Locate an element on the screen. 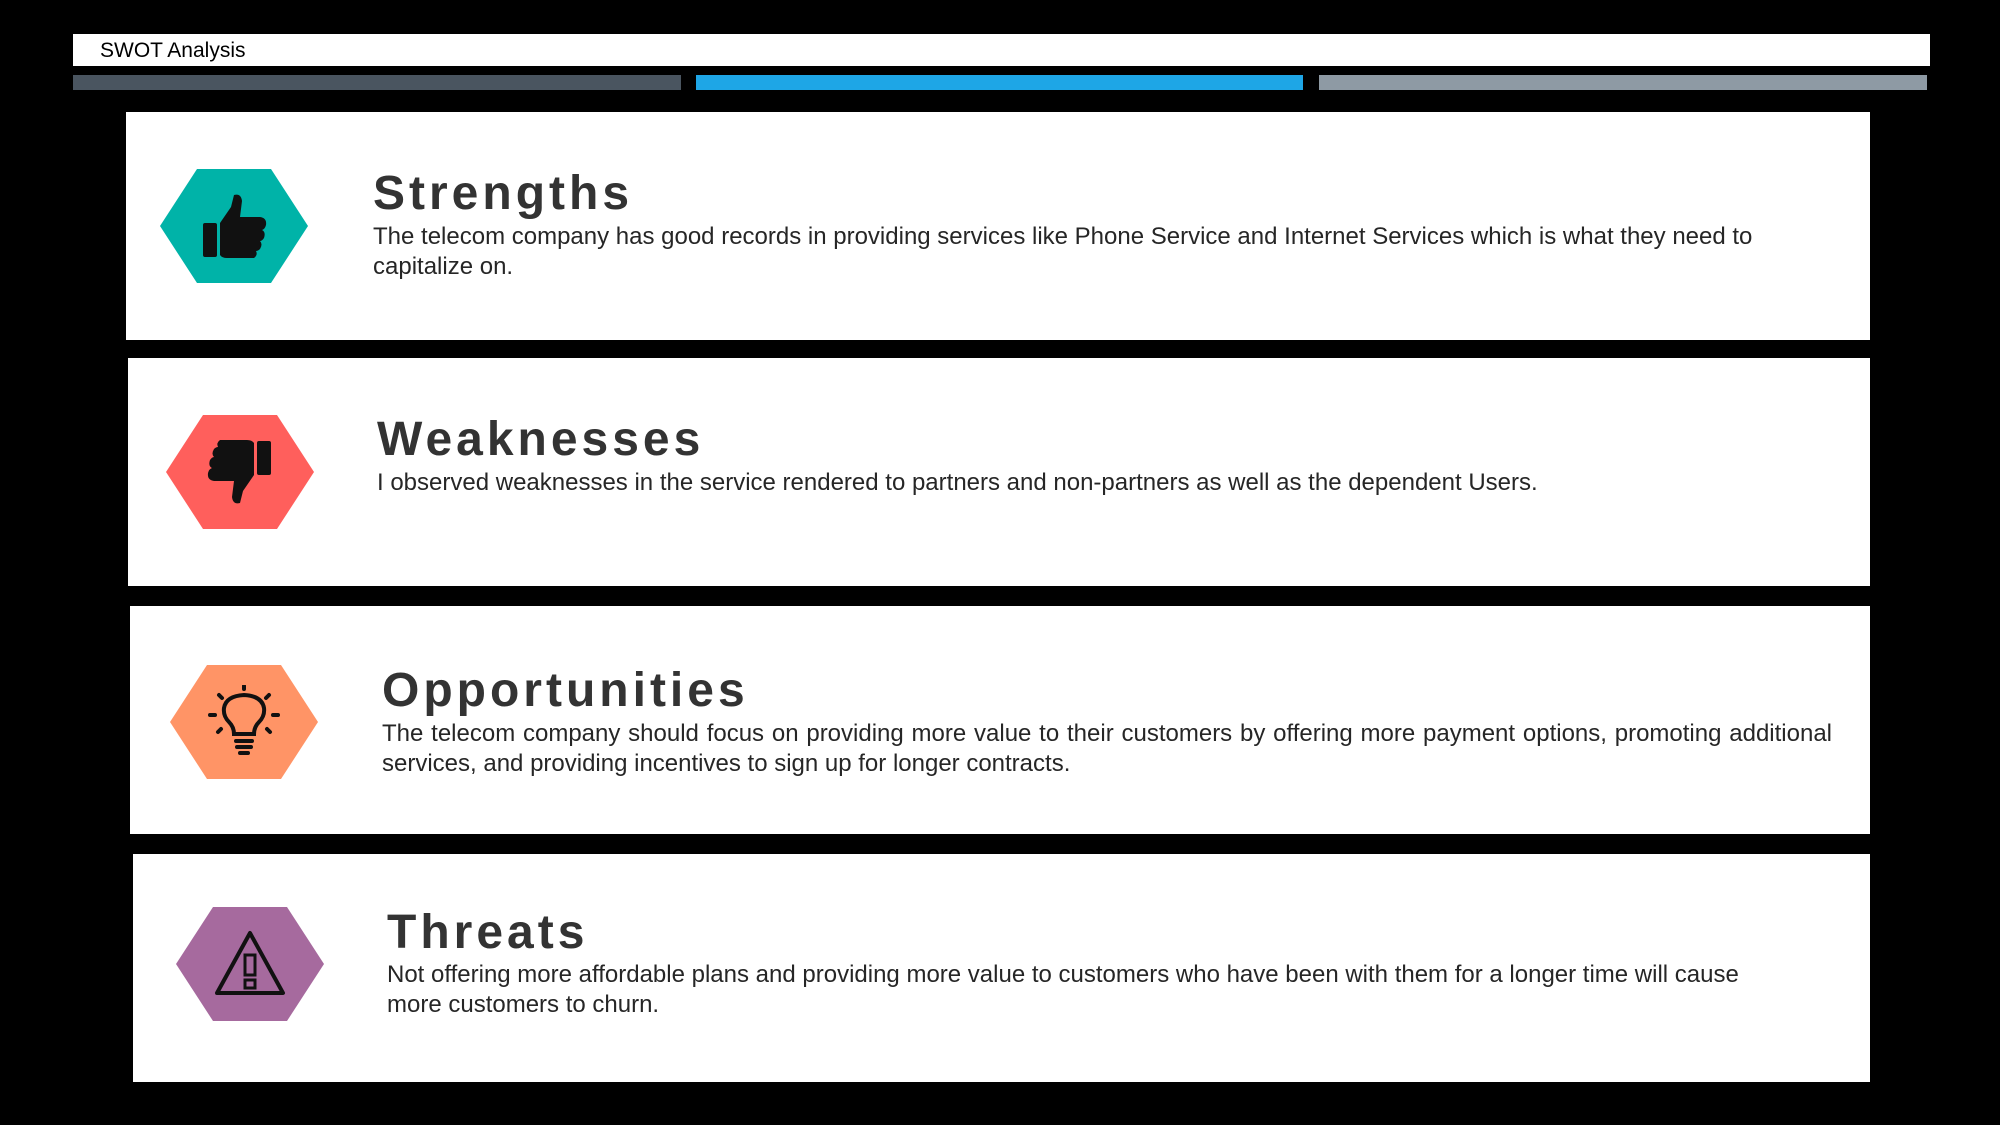 The image size is (2000, 1125). page-title: SWOT Analysis is located at coordinates (173, 50).